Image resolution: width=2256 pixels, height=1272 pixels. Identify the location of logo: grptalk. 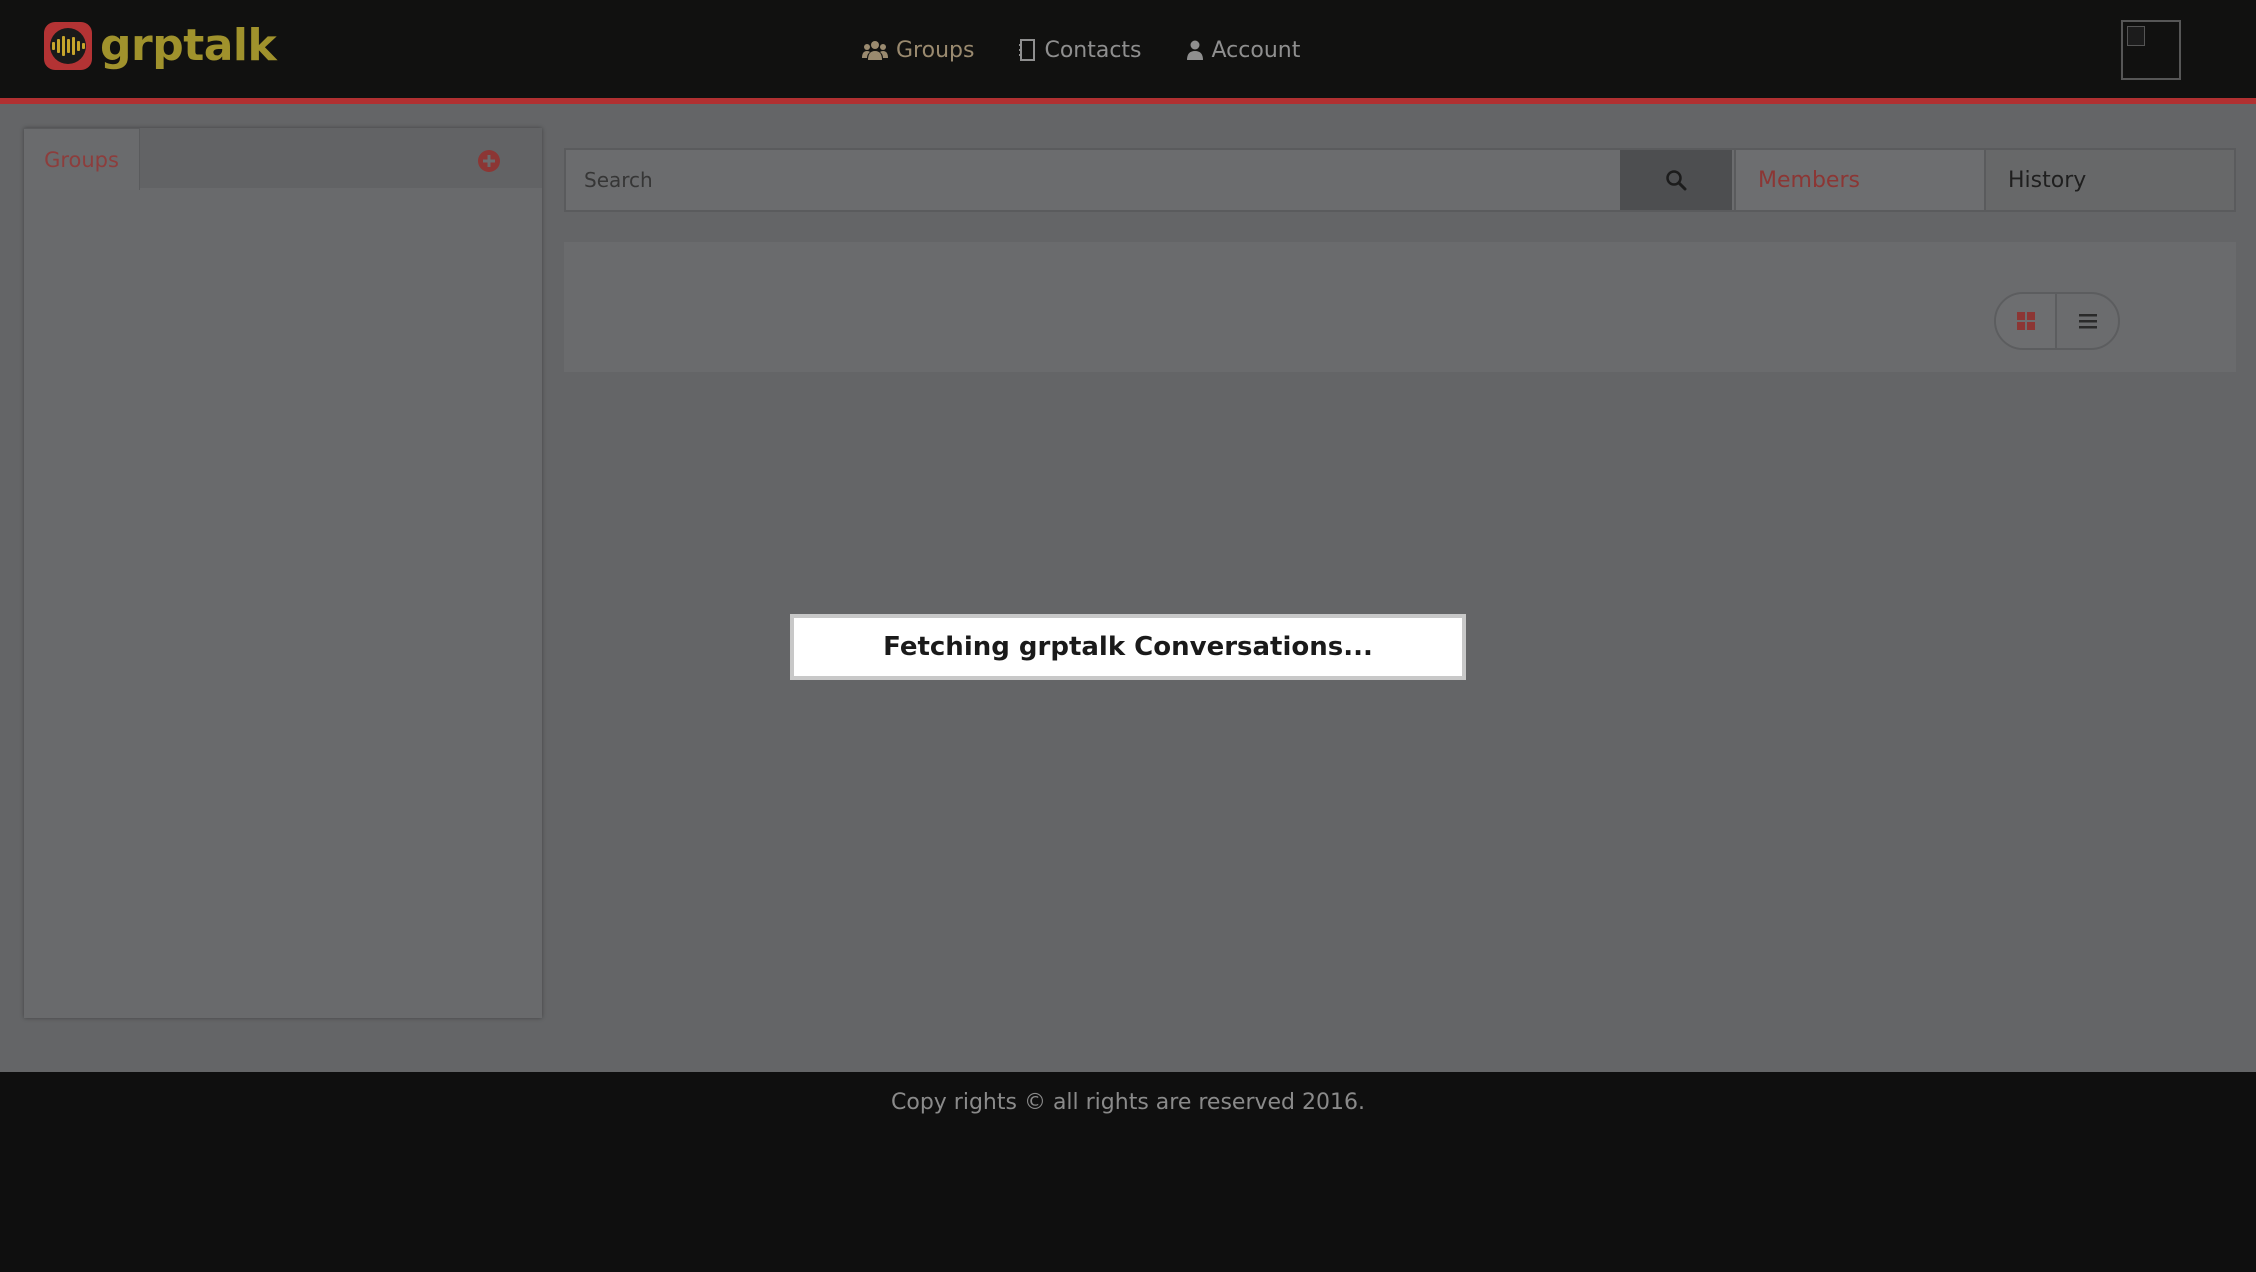
(160, 45).